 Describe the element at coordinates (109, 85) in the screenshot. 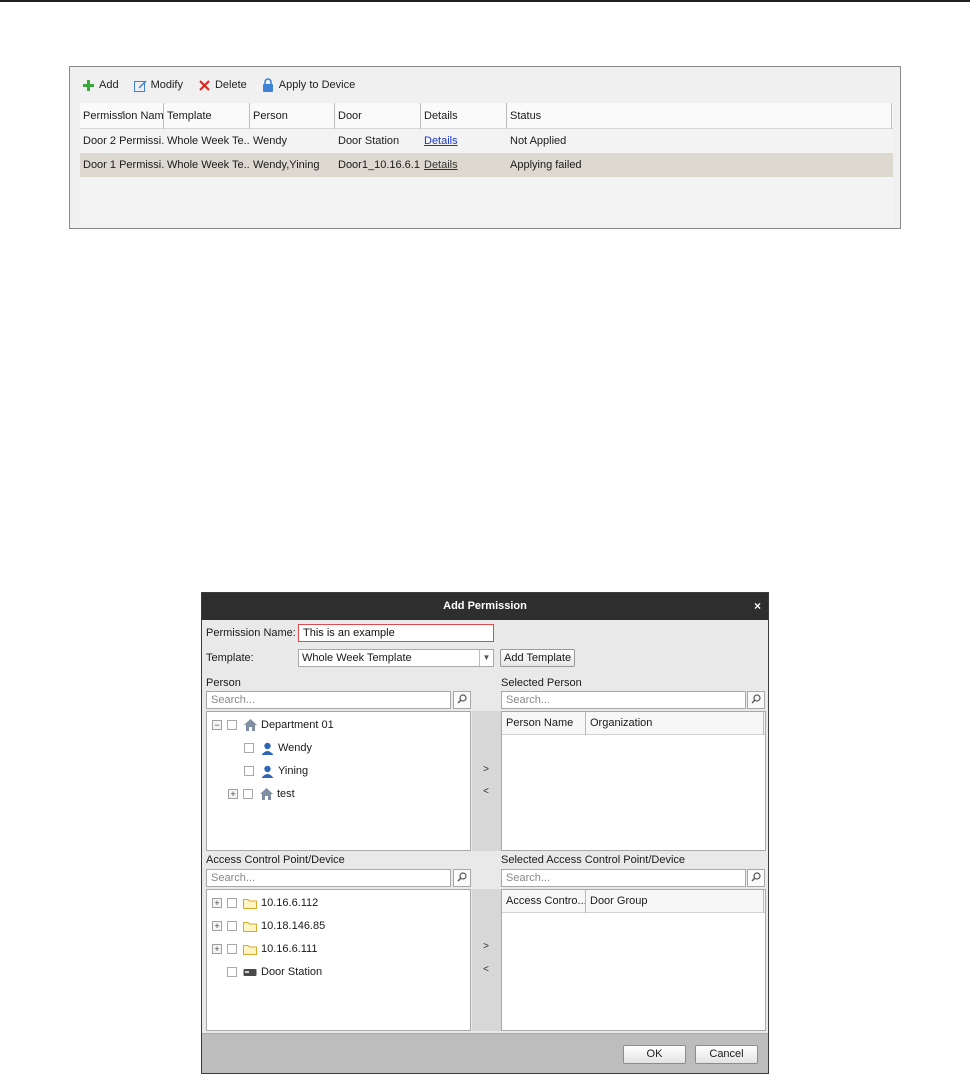

I see `add-button-label: Add` at that location.